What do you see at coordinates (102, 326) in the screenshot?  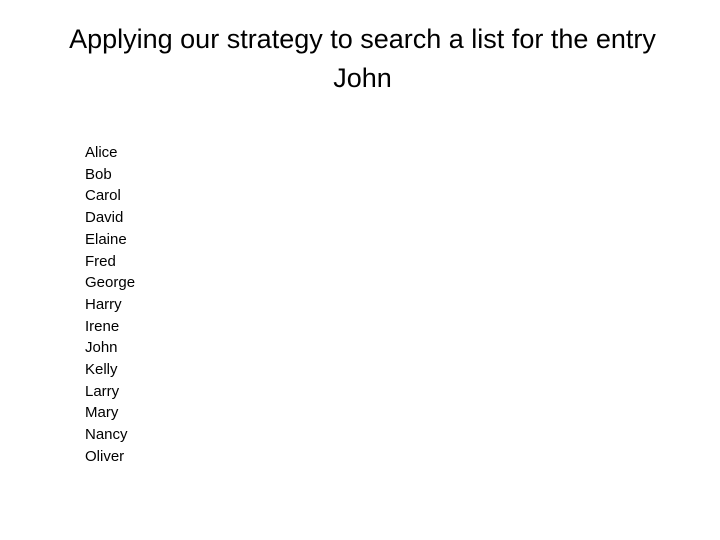 I see `list-item: Irene` at bounding box center [102, 326].